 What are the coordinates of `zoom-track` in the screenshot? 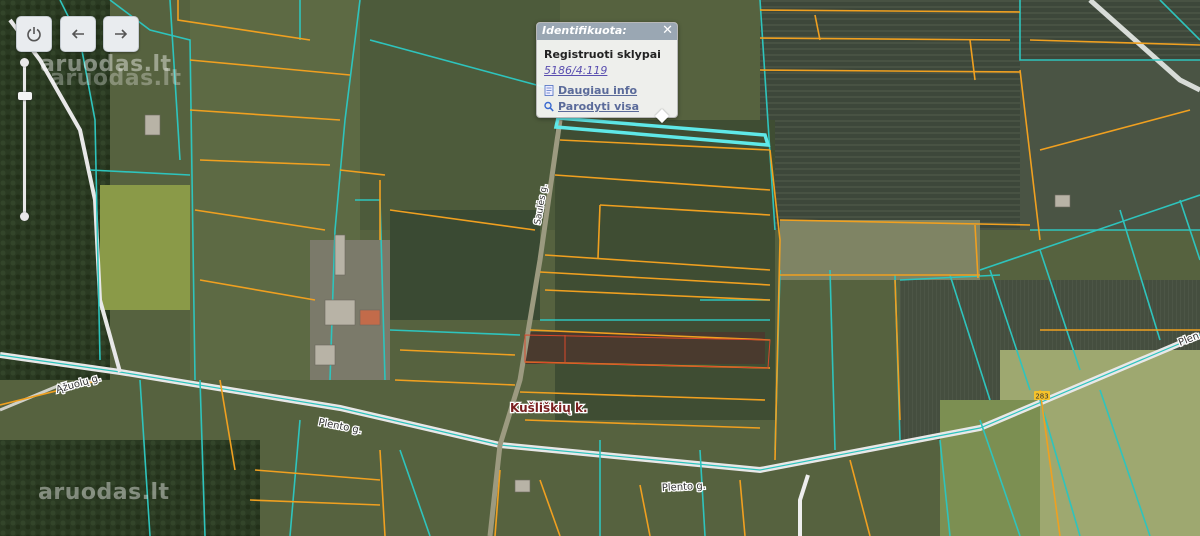 It's located at (24, 139).